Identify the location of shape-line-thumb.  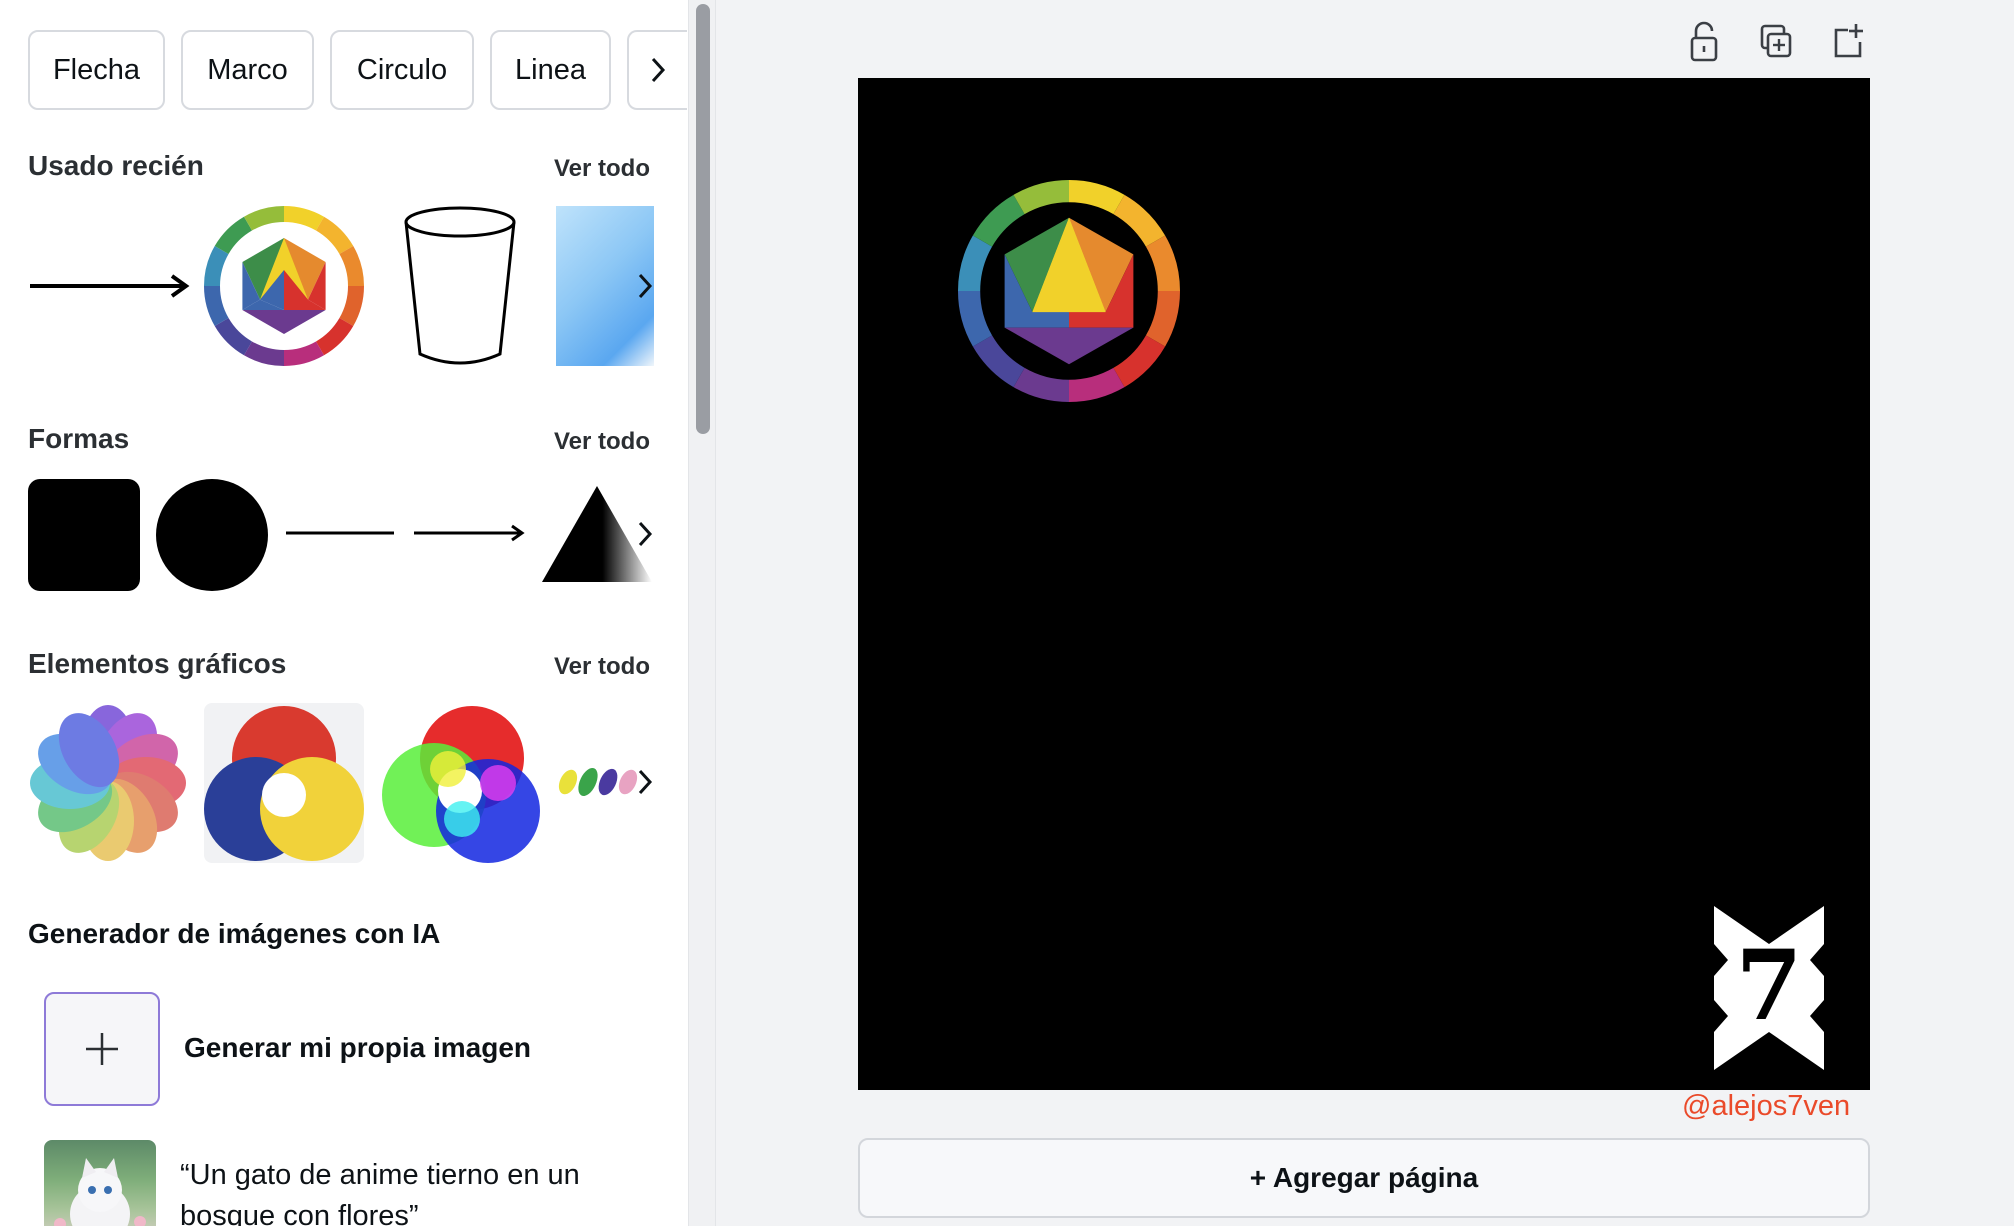
(340, 533).